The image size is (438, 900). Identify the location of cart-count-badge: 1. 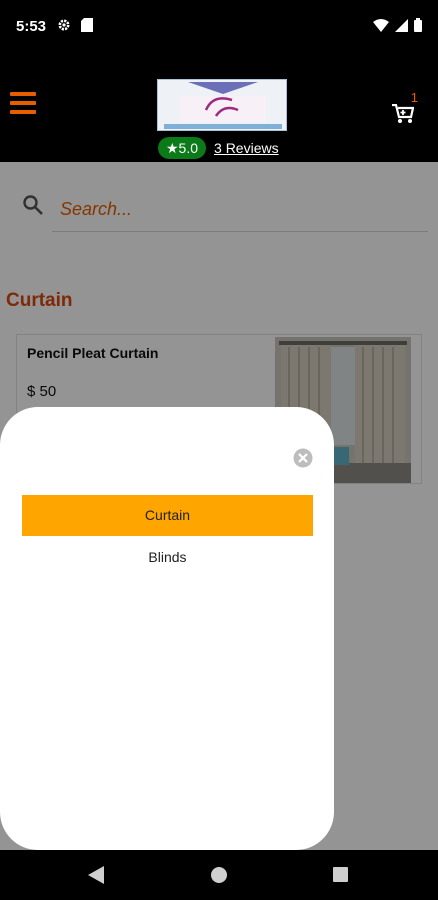
(414, 97).